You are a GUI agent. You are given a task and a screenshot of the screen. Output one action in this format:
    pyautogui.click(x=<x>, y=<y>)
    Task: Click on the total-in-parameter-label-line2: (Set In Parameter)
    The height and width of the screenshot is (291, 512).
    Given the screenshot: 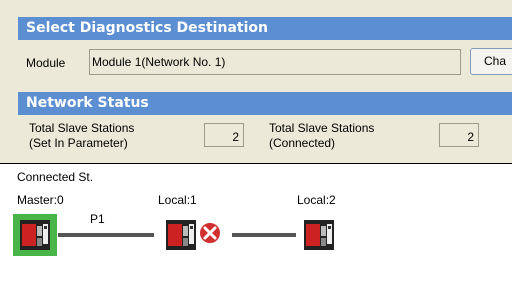 What is the action you would take?
    pyautogui.click(x=78, y=143)
    